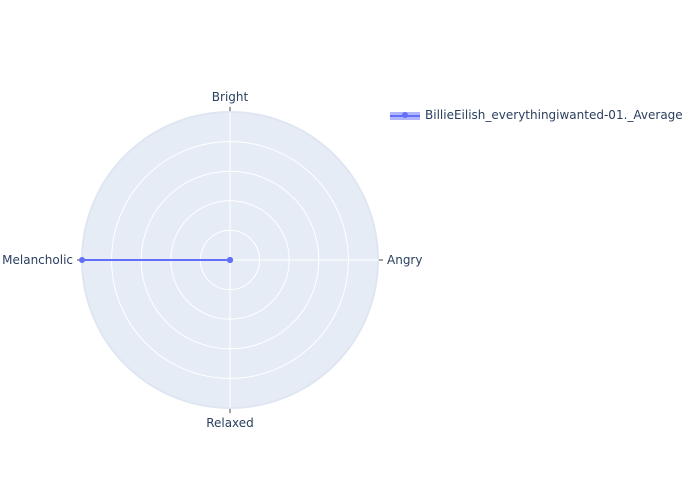 The height and width of the screenshot is (500, 700). I want to click on axis-label-melancholic: Melancholic, so click(37, 260).